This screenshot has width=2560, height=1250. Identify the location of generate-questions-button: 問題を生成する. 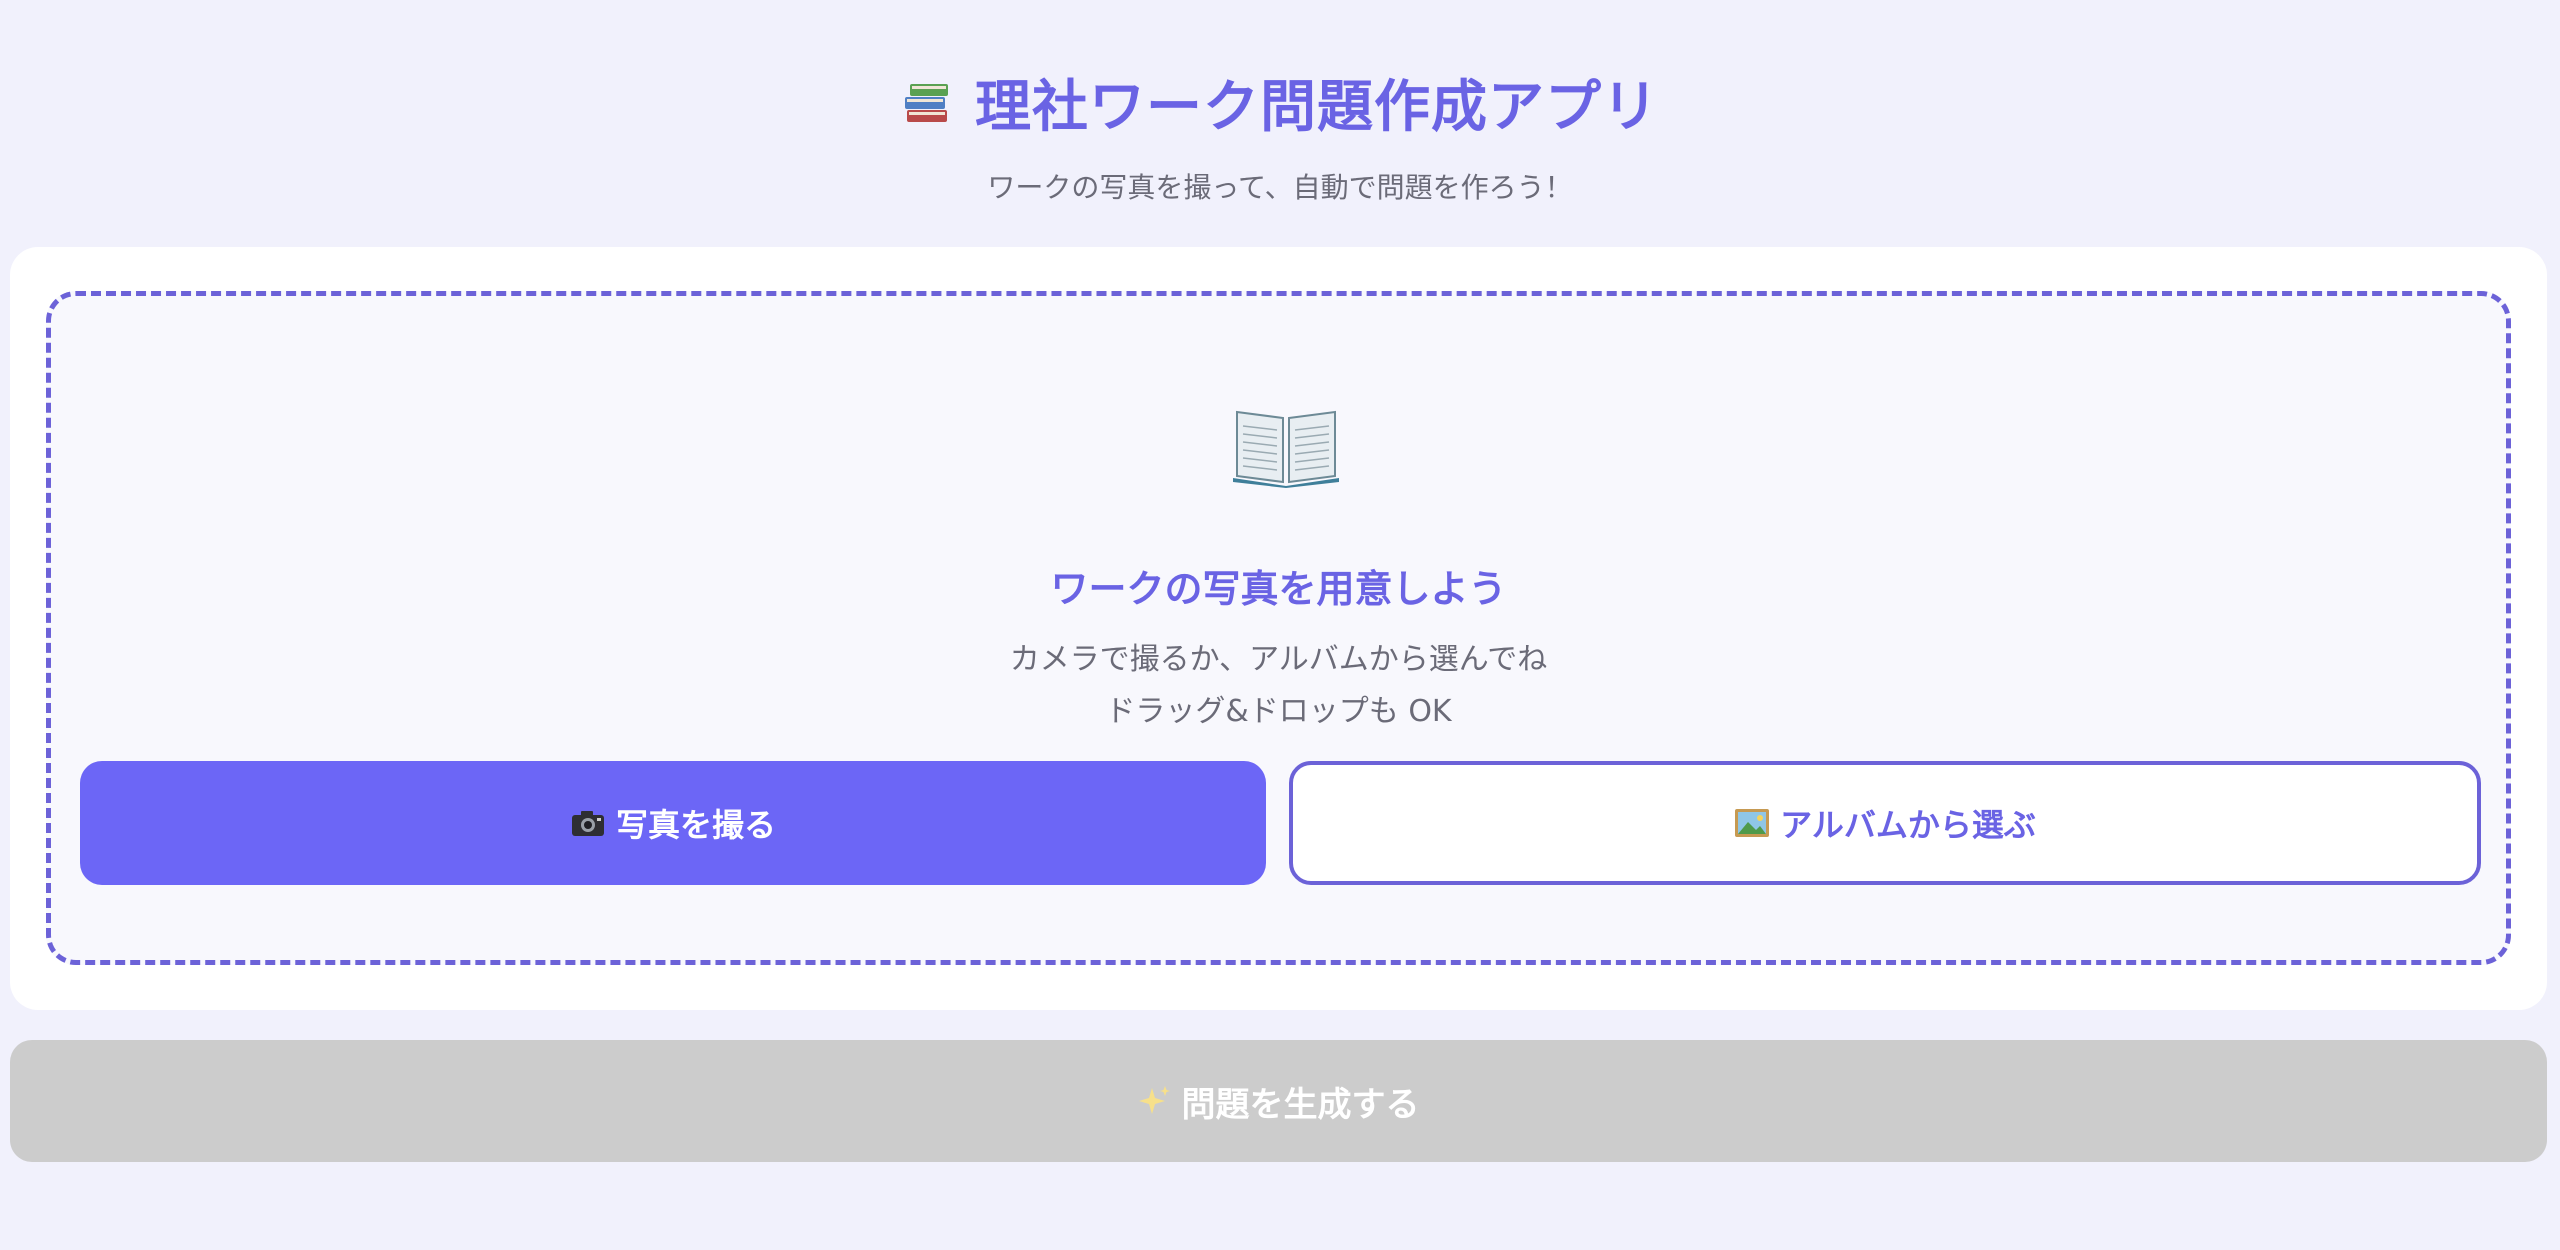
(1278, 1101).